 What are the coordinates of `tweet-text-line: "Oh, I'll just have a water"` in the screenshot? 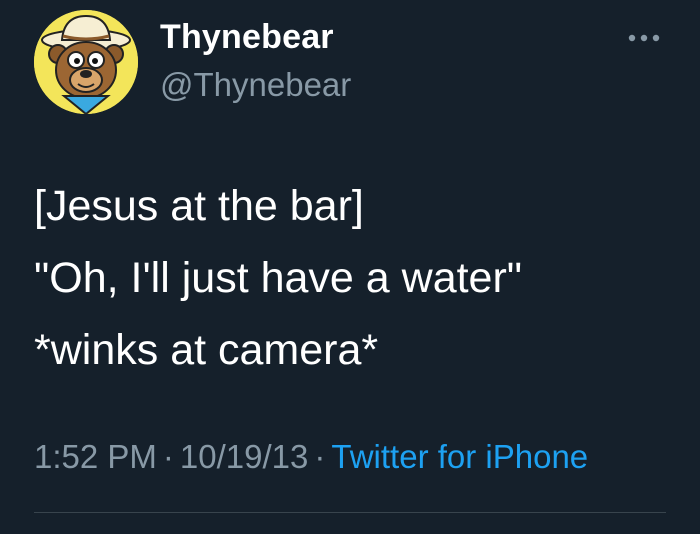 It's located at (278, 278).